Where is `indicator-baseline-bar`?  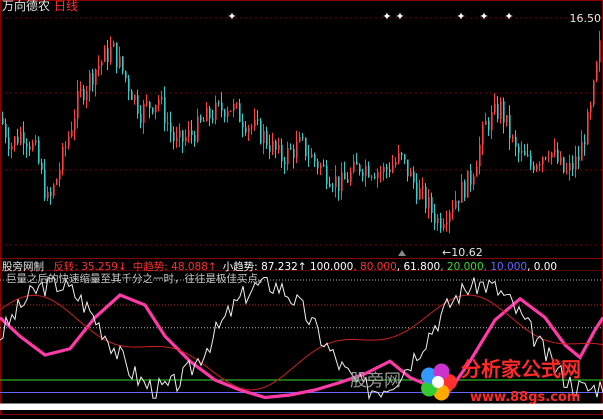
indicator-baseline-bar is located at coordinates (301, 407).